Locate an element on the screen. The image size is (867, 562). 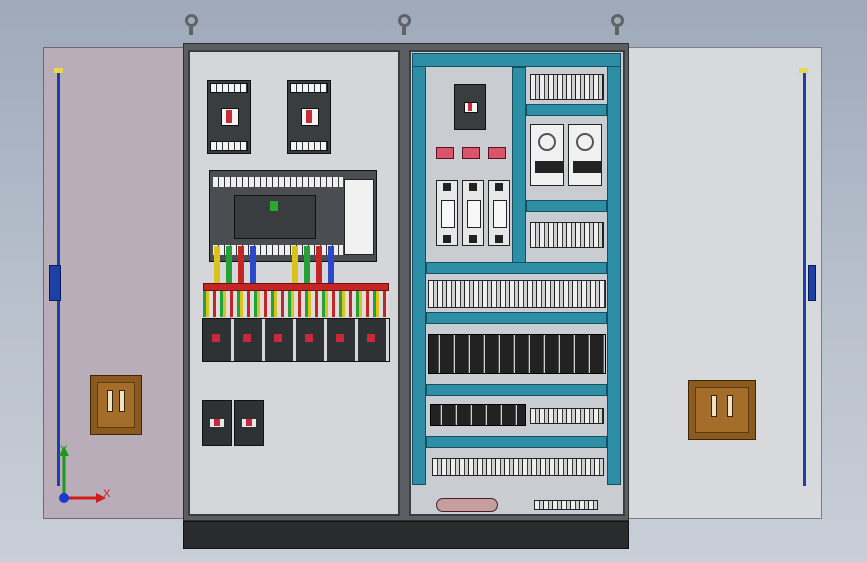
busbar is located at coordinates (296, 287).